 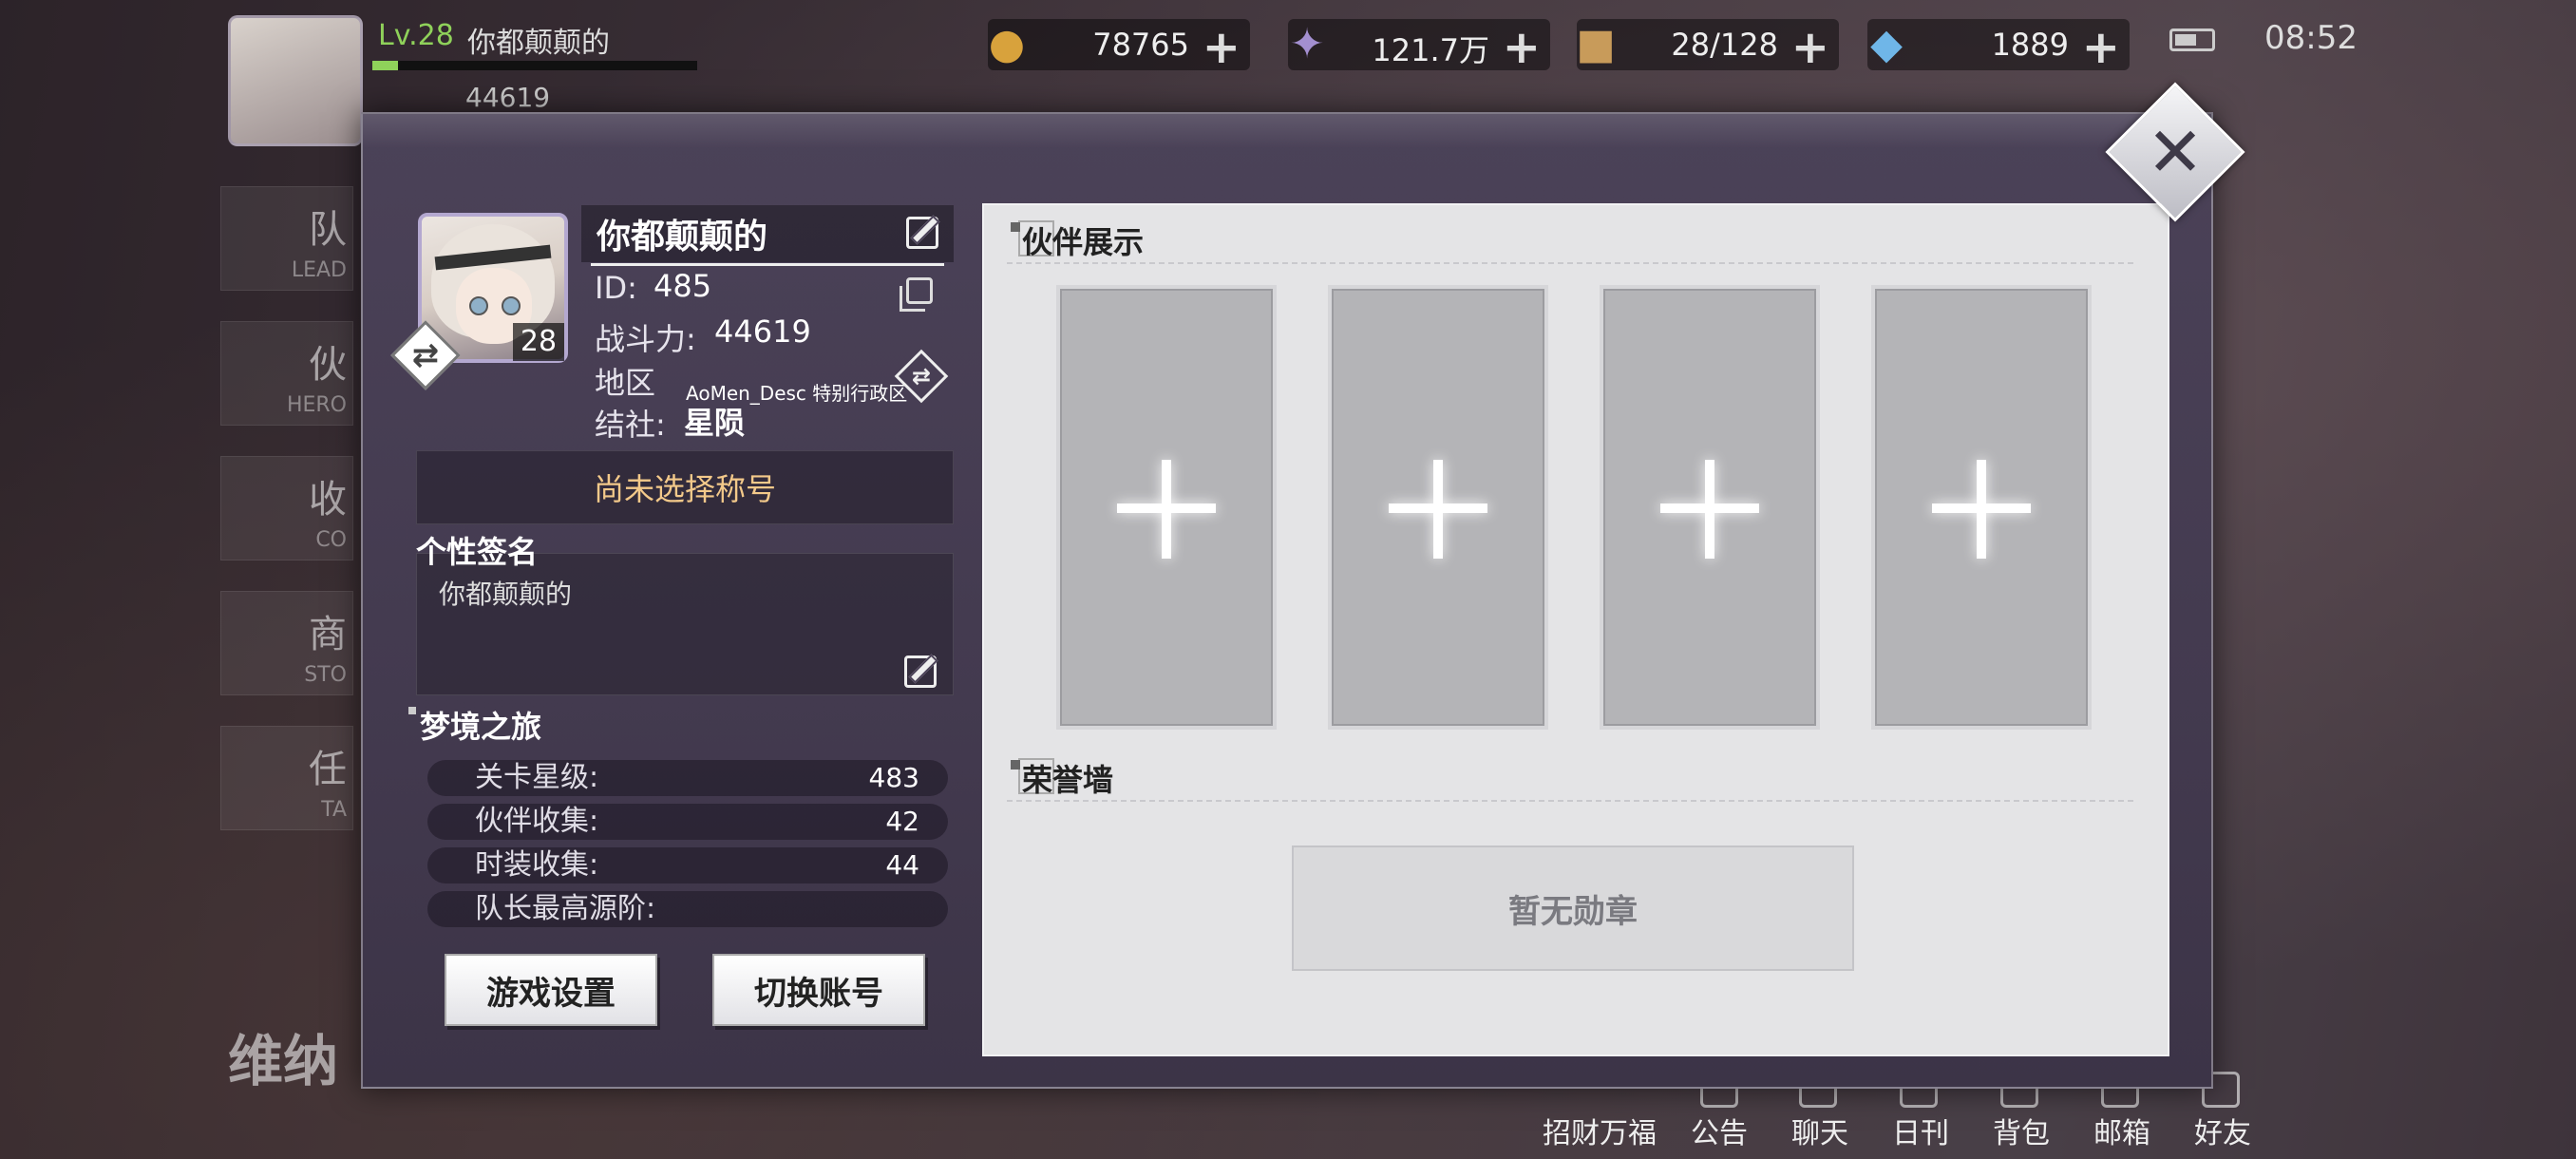 What do you see at coordinates (1719, 1130) in the screenshot?
I see `nav-notice: 公告` at bounding box center [1719, 1130].